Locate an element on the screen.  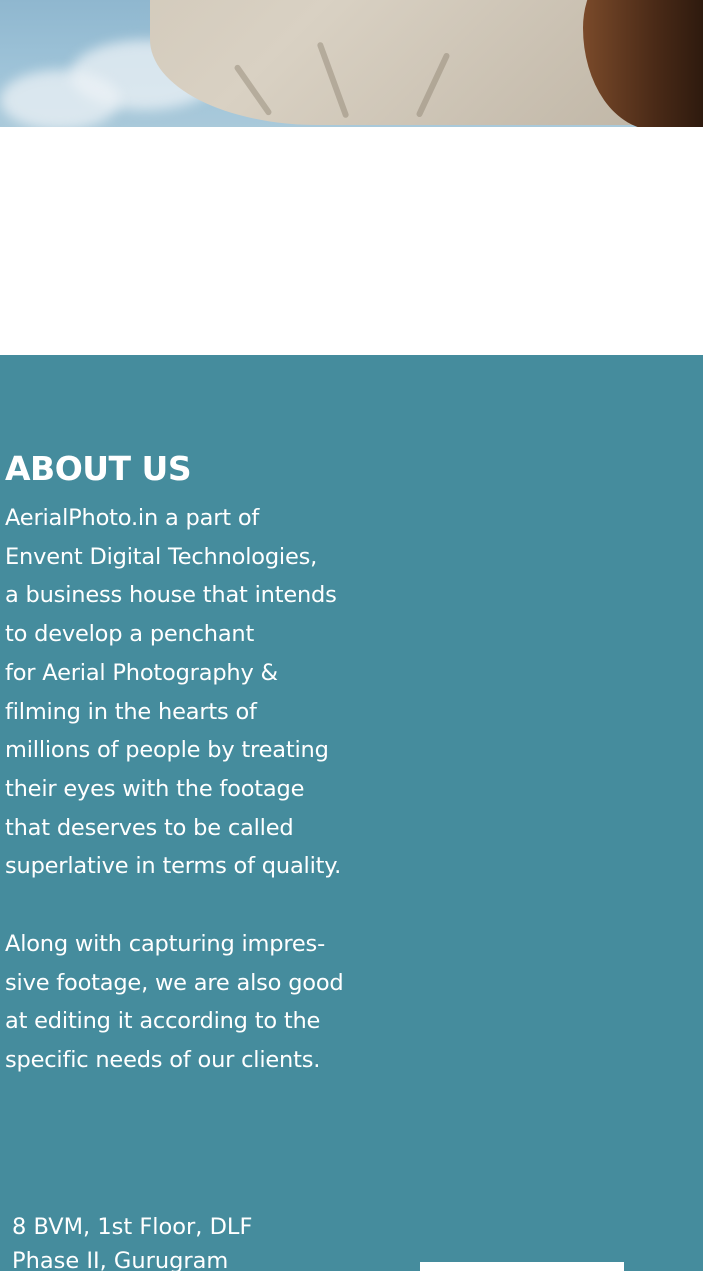
about-paragraph-line: filming in the hearts of is located at coordinates (131, 711).